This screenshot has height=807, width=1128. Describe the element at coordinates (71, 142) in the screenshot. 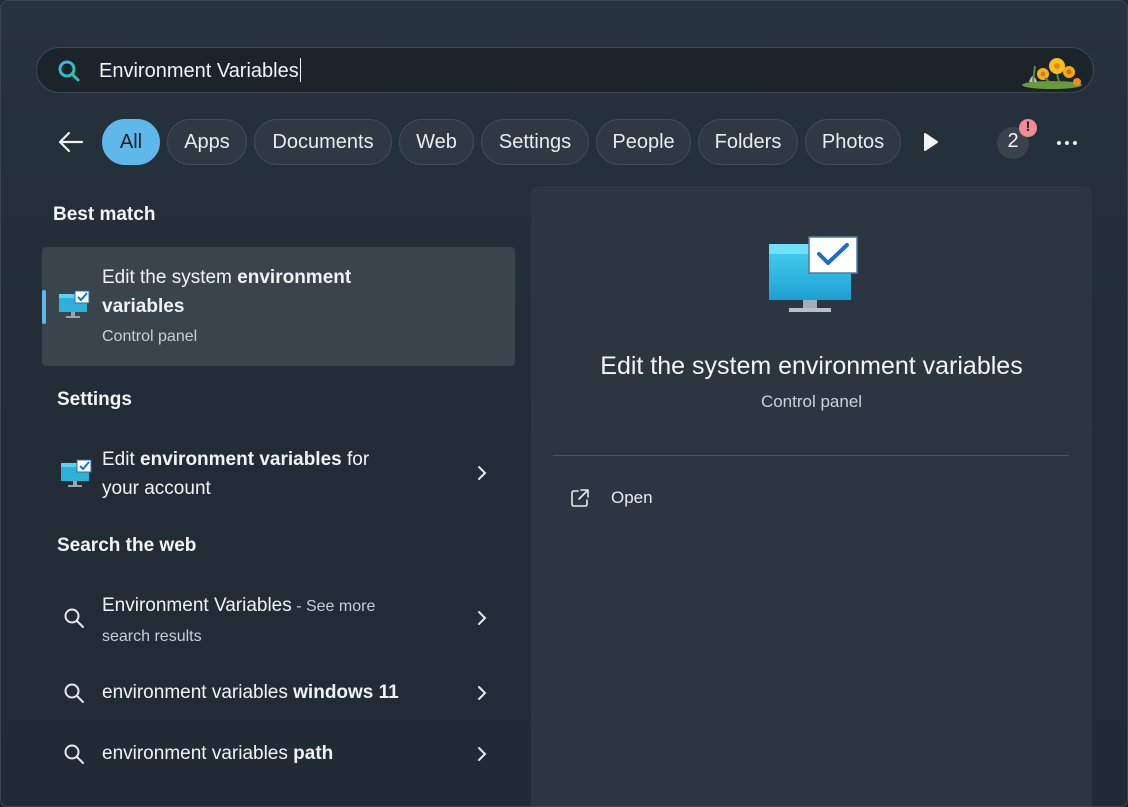

I see `back-arrow-icon` at that location.